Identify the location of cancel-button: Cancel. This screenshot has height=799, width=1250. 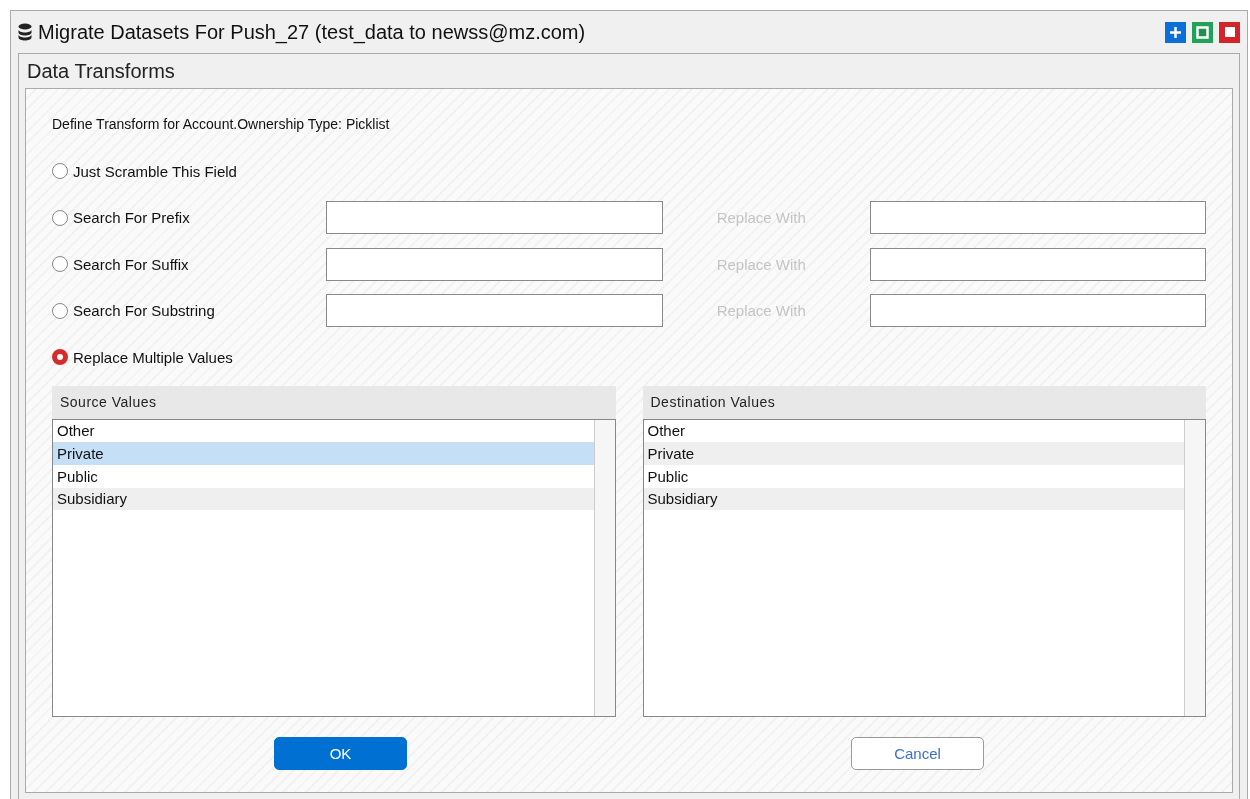
(917, 753).